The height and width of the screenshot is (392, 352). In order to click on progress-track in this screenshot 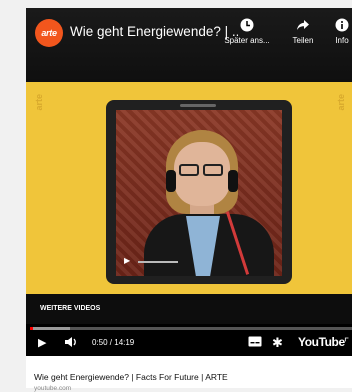, I will do `click(191, 328)`.